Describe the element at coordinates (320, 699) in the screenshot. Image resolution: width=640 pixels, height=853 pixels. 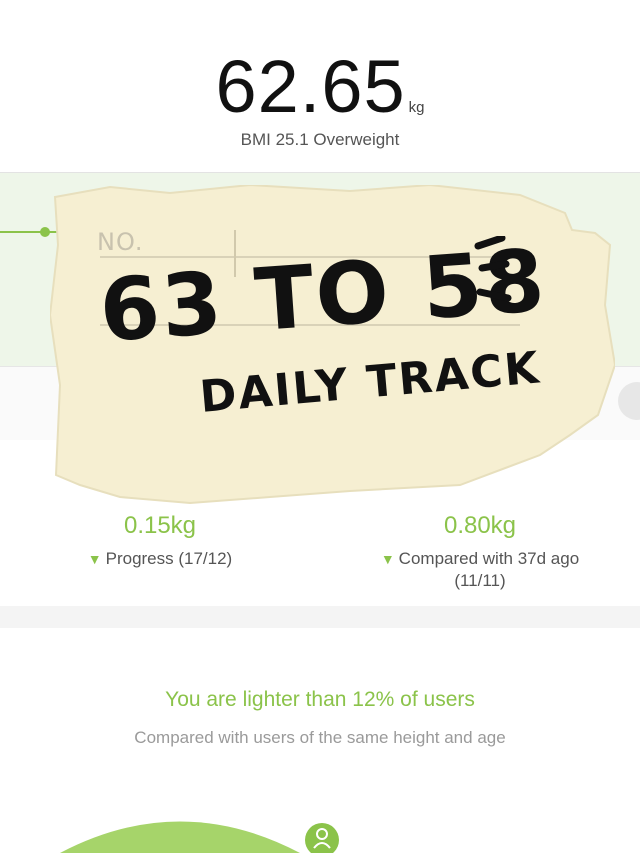
I see `ranking-headline: You are lighter than 12% of users` at that location.